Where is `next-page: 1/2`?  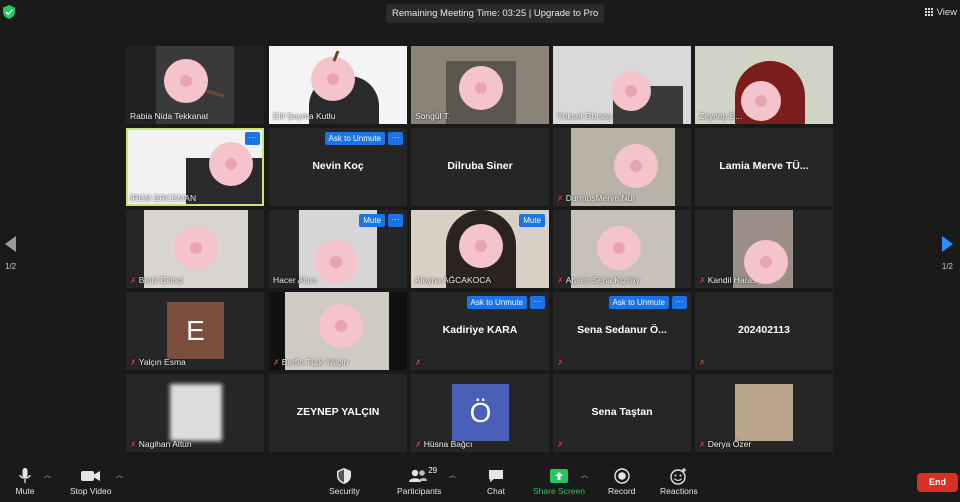 next-page: 1/2 is located at coordinates (947, 253).